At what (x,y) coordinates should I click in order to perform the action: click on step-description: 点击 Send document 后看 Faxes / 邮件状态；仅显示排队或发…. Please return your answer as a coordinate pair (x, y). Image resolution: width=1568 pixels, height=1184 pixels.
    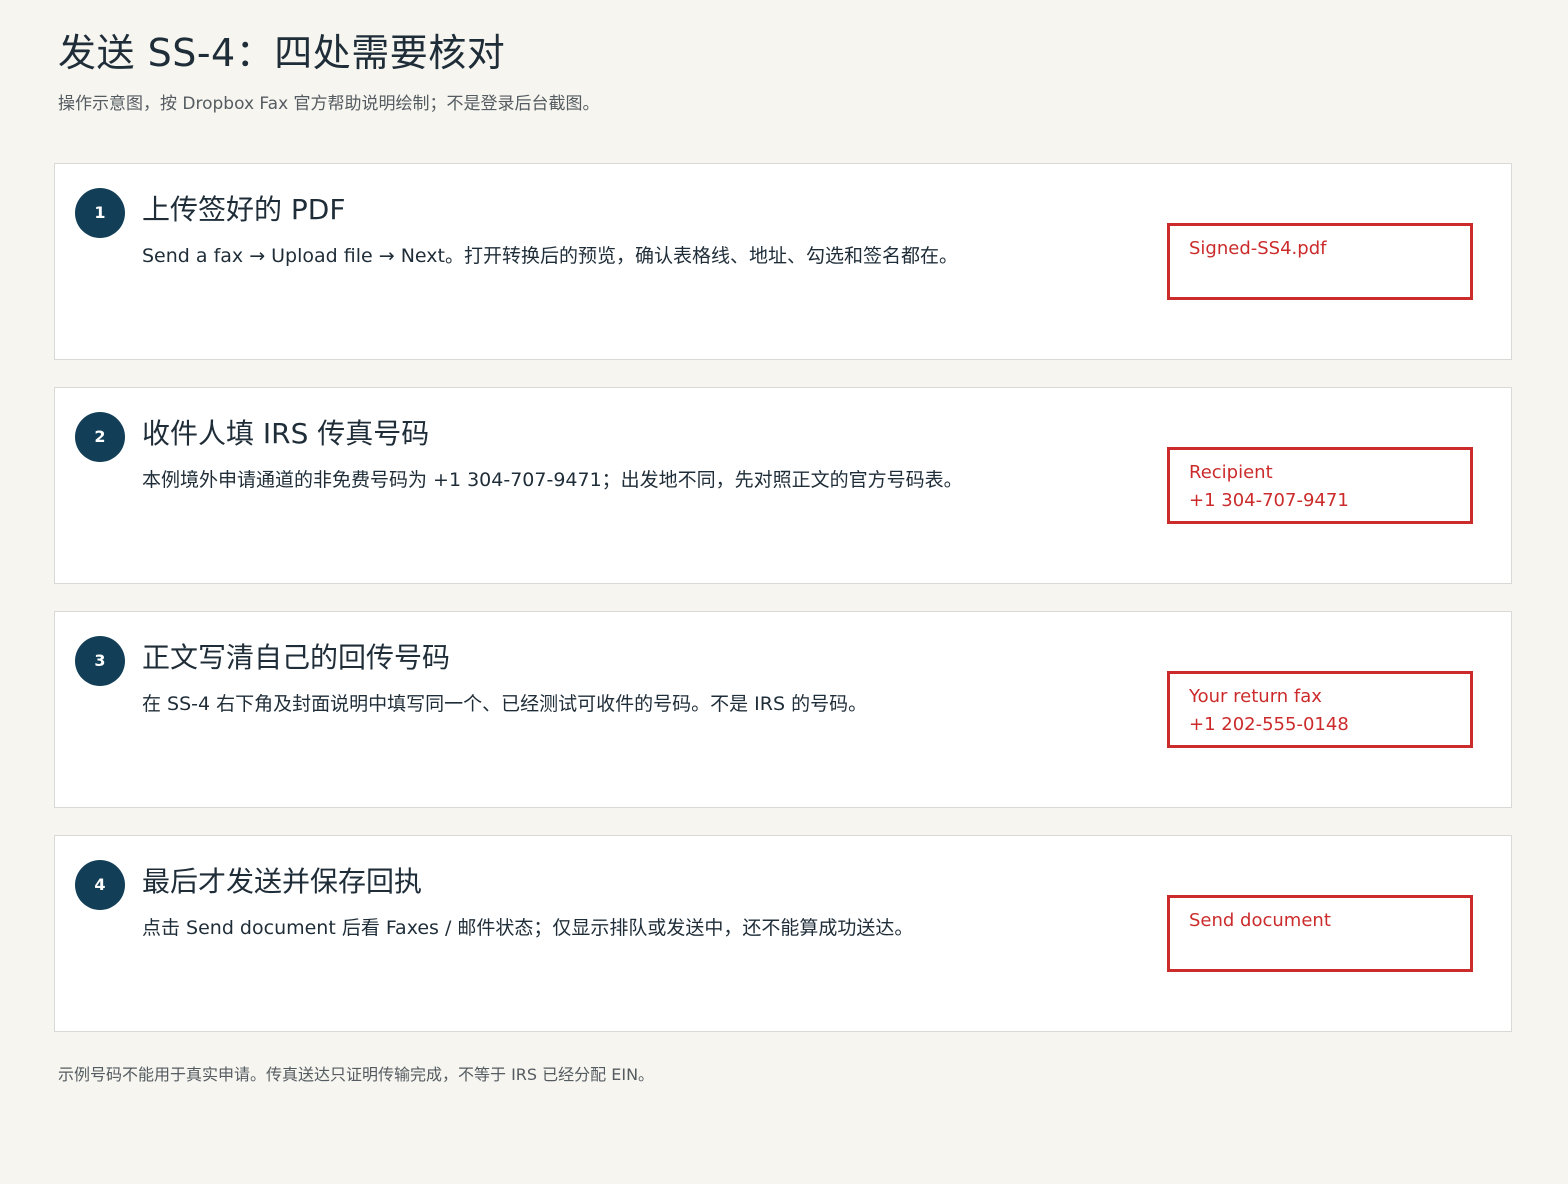
    Looking at the image, I should click on (528, 928).